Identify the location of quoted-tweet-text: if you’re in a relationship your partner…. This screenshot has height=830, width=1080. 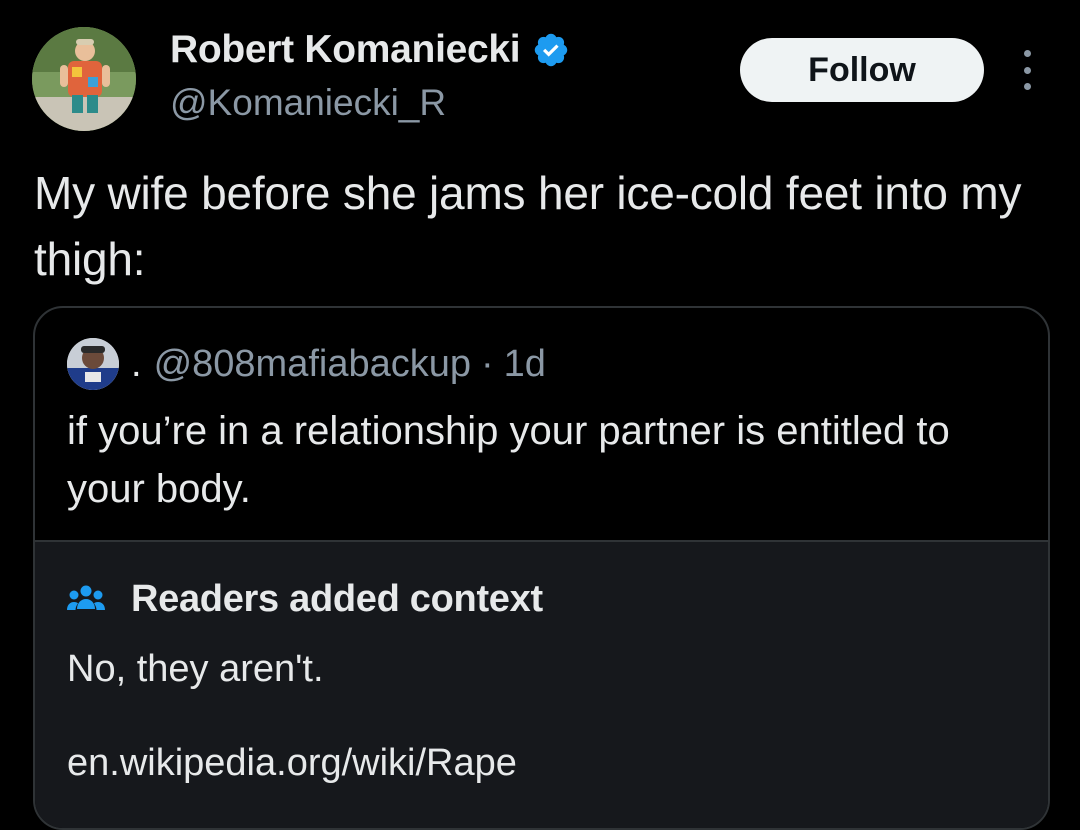
(508, 460).